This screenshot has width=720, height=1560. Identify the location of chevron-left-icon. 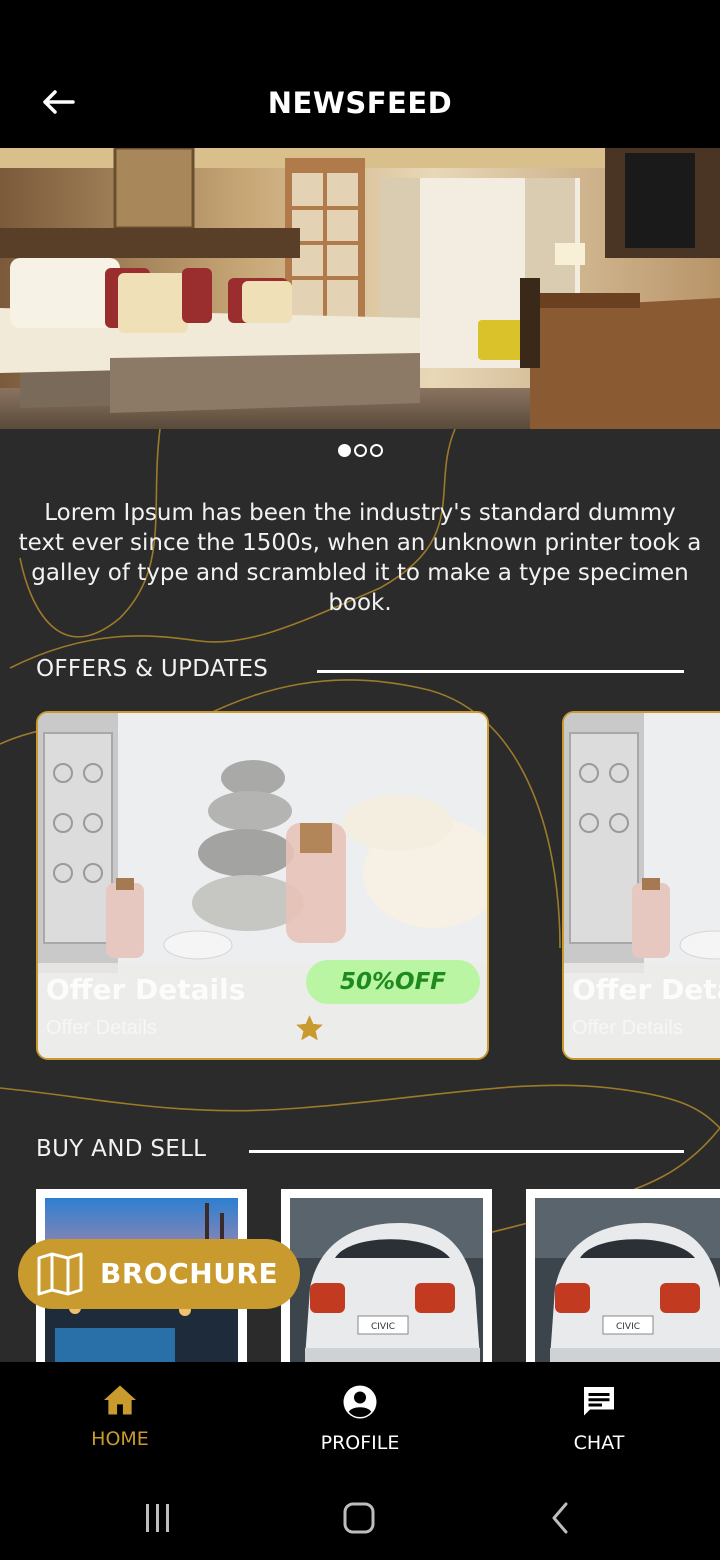
(560, 1518).